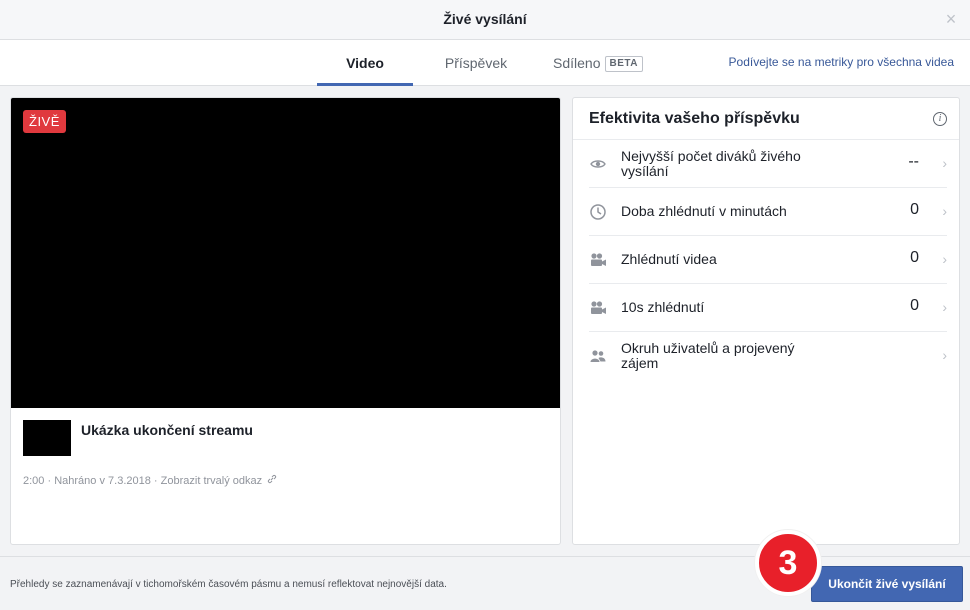 The width and height of the screenshot is (970, 610). I want to click on info-icon: i, so click(940, 119).